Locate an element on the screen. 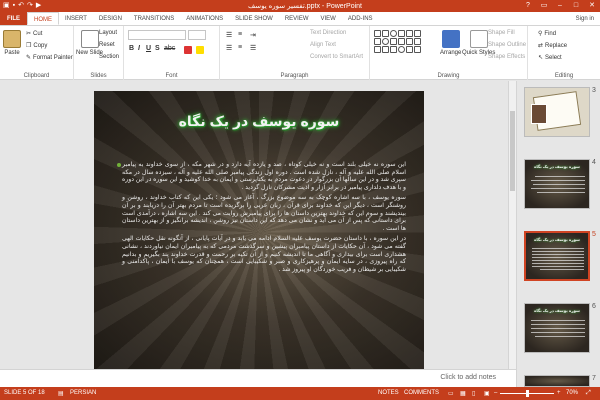  shadow-button: S is located at coordinates (157, 48).